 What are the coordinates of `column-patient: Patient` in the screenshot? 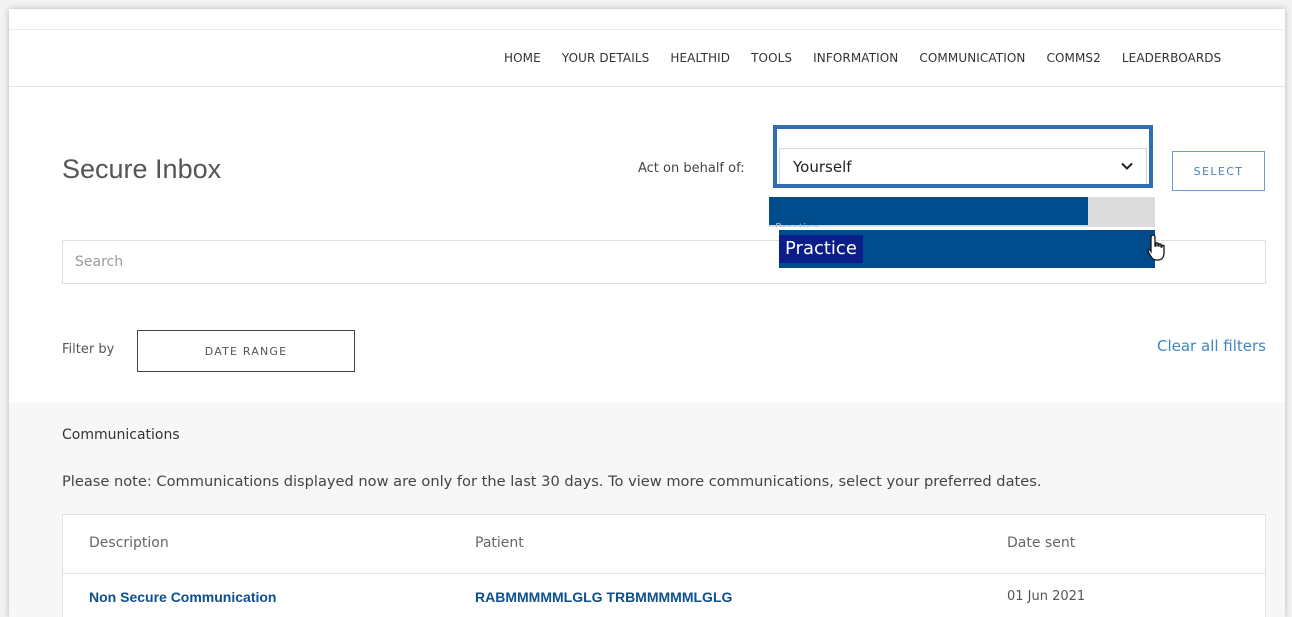 It's located at (499, 543).